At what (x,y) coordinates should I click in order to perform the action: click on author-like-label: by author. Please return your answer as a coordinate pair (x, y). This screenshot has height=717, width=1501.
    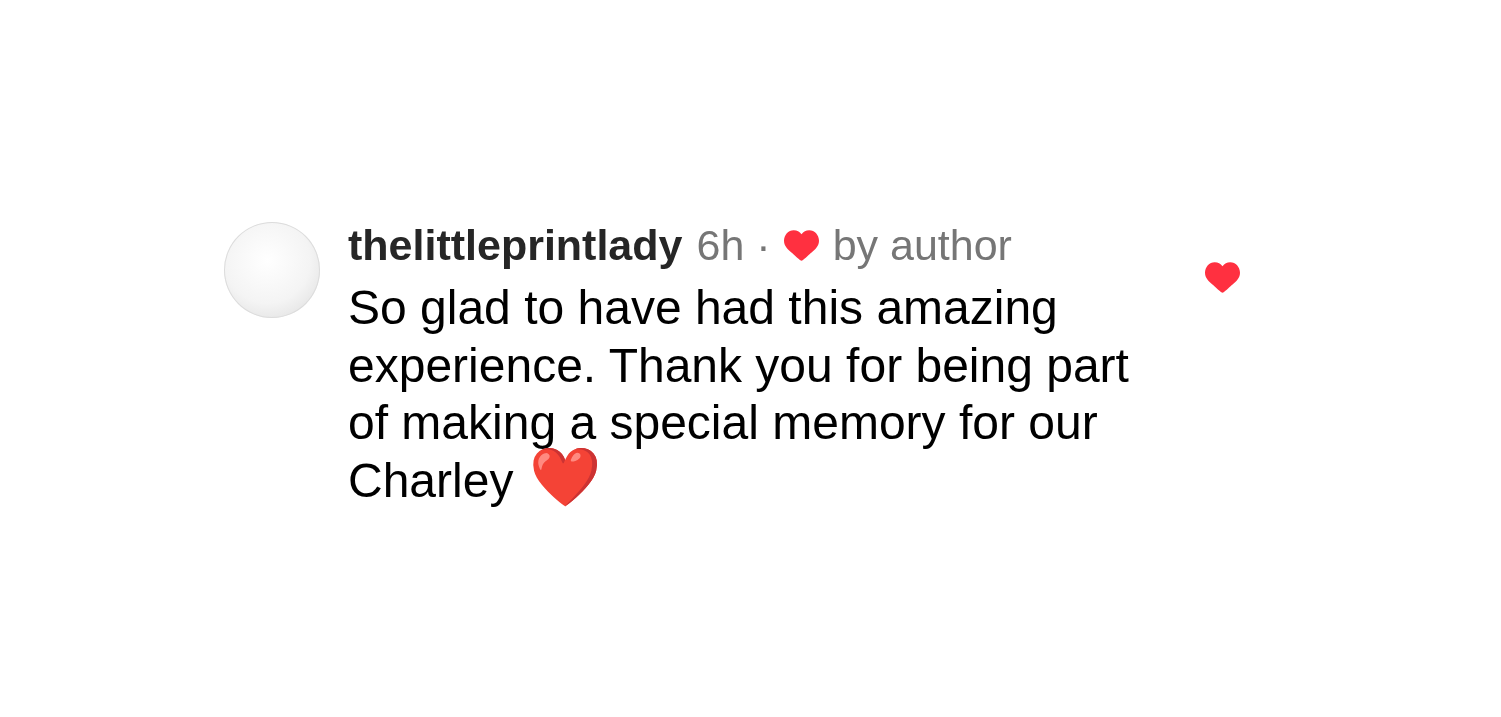
    Looking at the image, I should click on (922, 245).